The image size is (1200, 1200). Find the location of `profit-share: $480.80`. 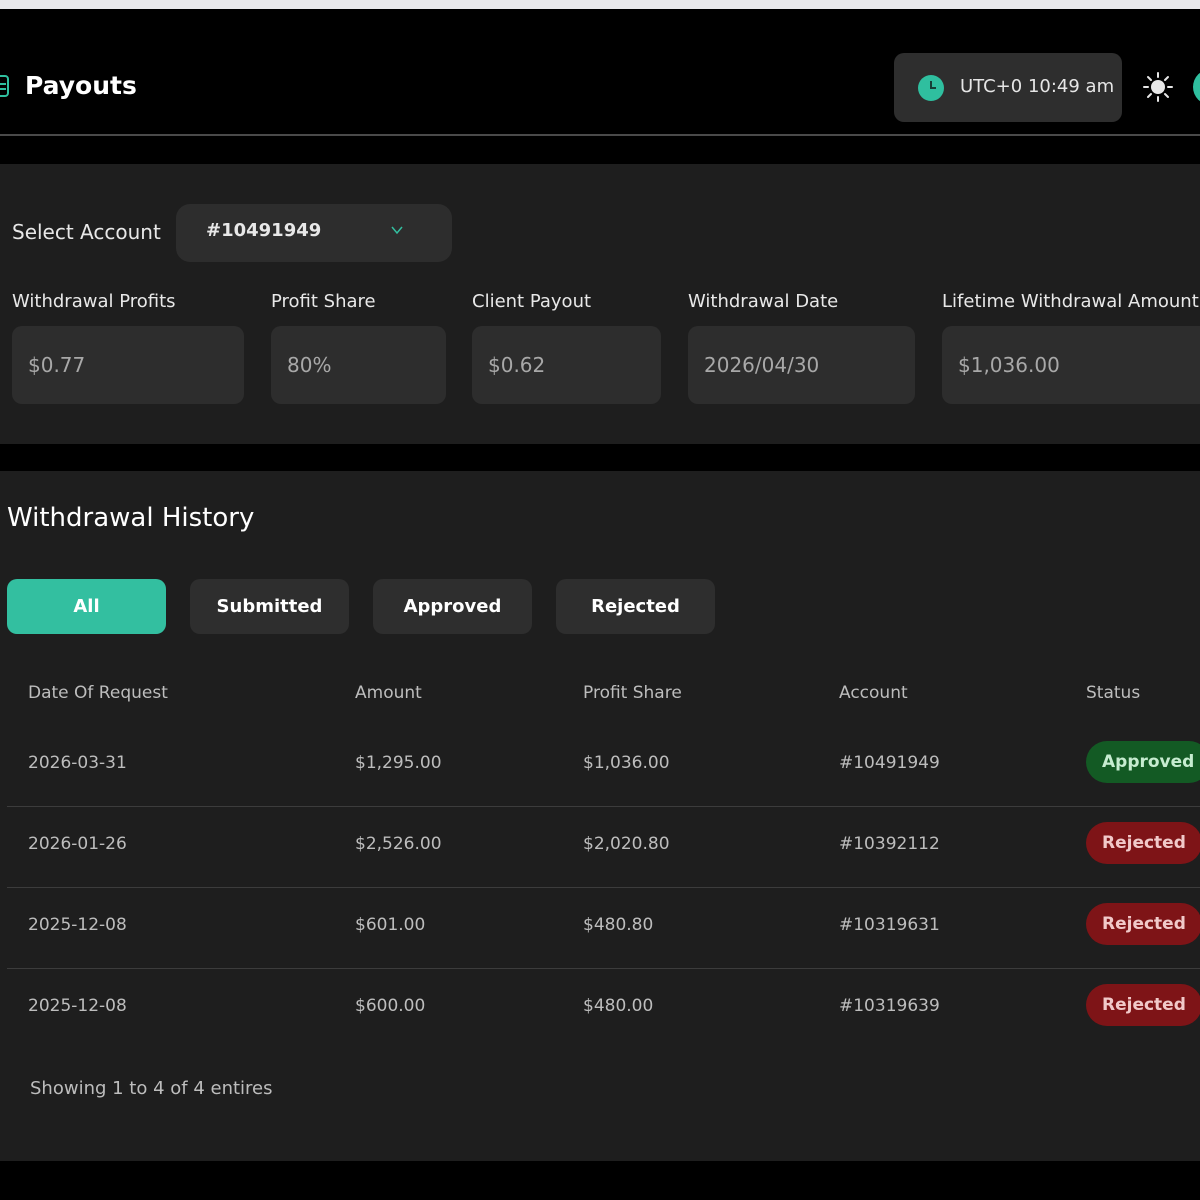

profit-share: $480.80 is located at coordinates (618, 925).